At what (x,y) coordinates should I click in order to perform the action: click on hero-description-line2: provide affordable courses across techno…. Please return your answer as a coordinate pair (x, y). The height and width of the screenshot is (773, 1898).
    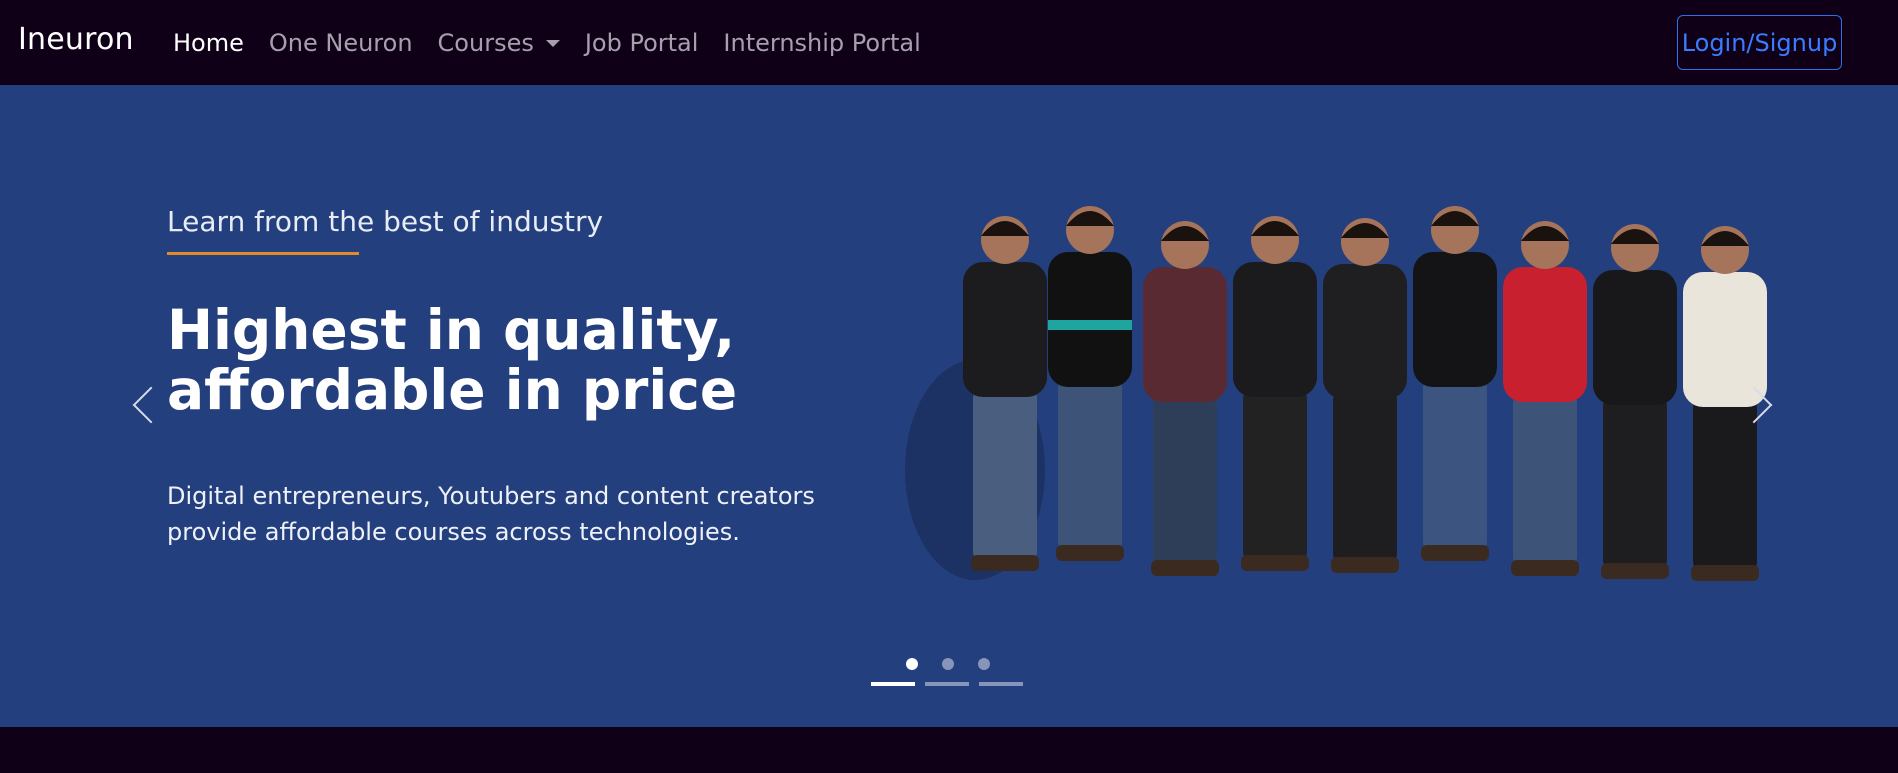
    Looking at the image, I should click on (453, 532).